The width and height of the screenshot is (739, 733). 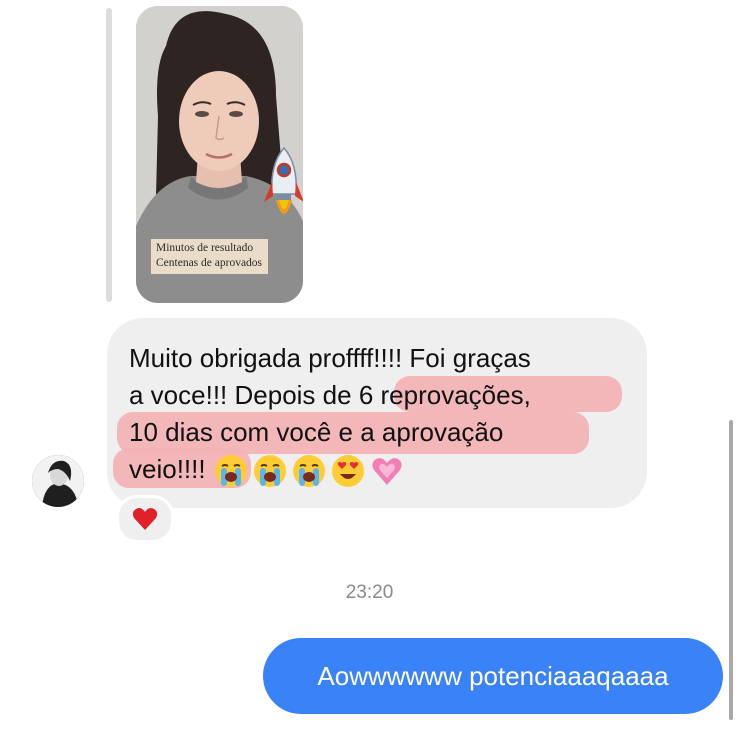 I want to click on avatar-photo, so click(x=58, y=481).